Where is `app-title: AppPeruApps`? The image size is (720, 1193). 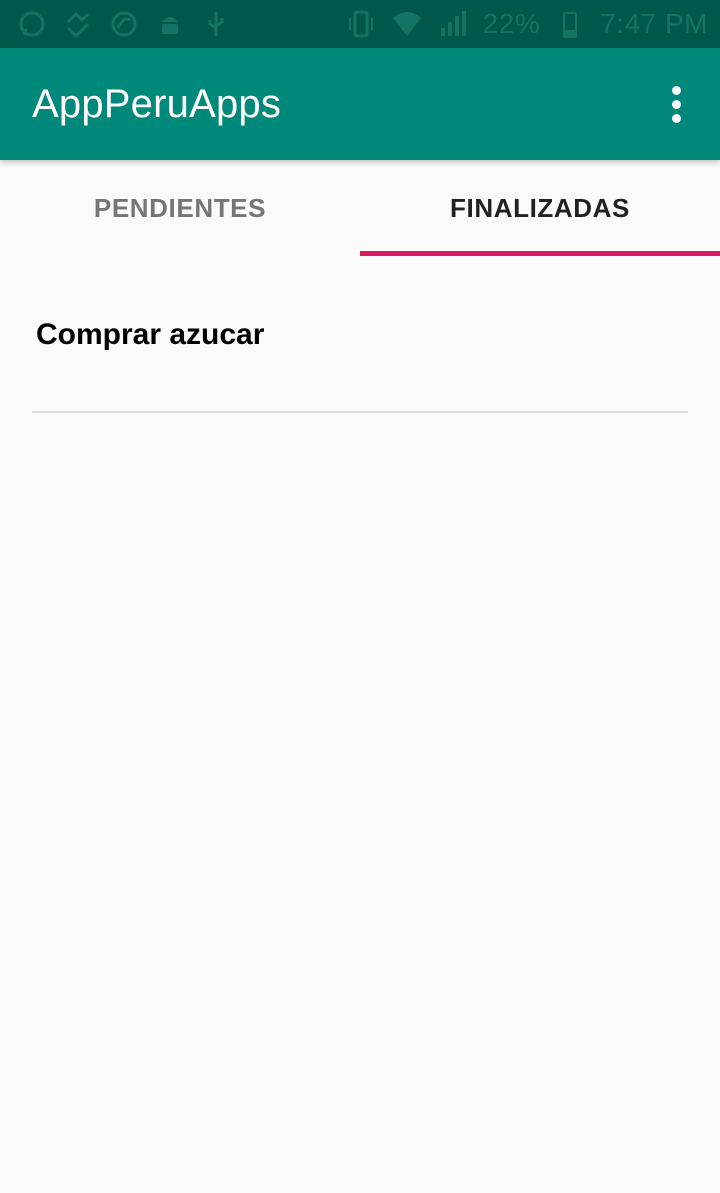
app-title: AppPeruApps is located at coordinates (157, 103).